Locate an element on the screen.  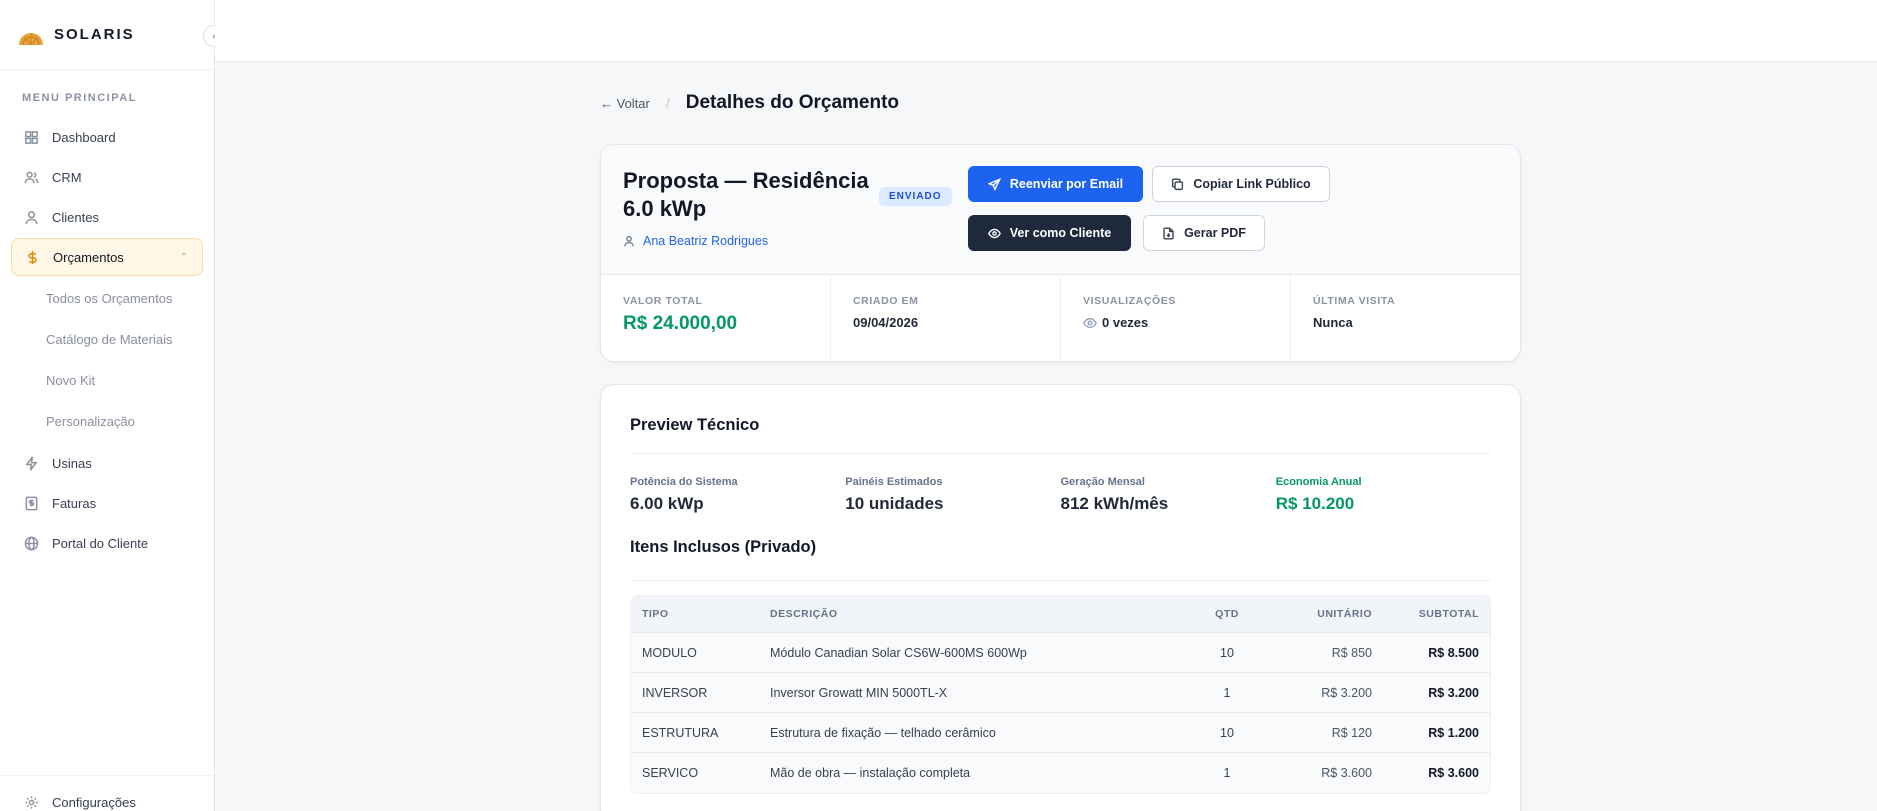
cell-type: INVERSOR is located at coordinates (675, 692).